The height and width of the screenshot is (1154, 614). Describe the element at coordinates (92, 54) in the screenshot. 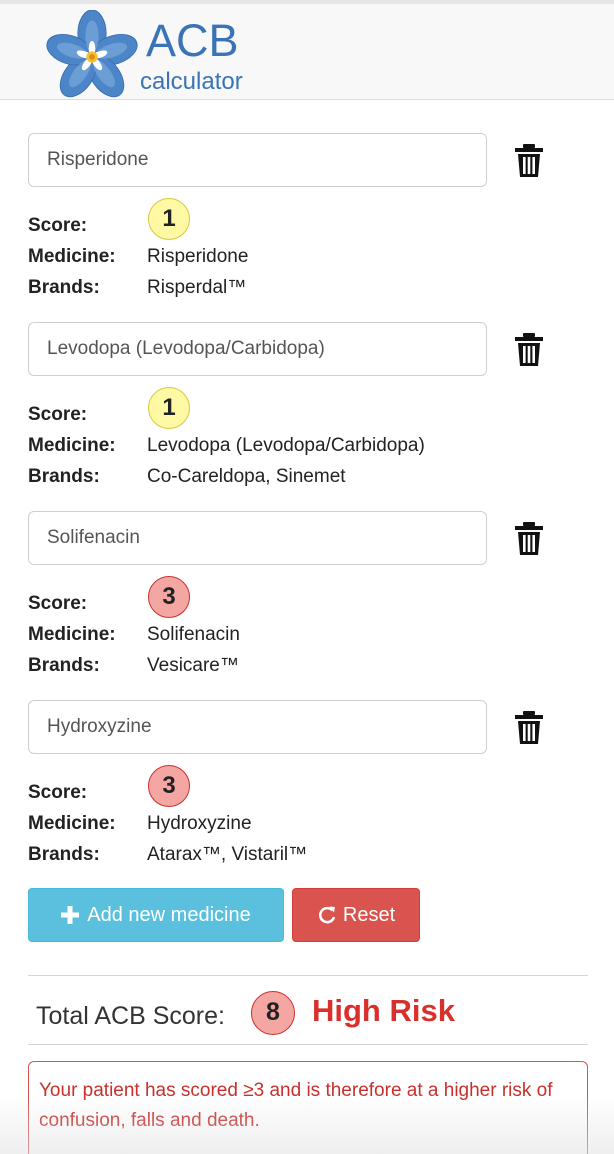

I see `flower-logo-icon` at that location.